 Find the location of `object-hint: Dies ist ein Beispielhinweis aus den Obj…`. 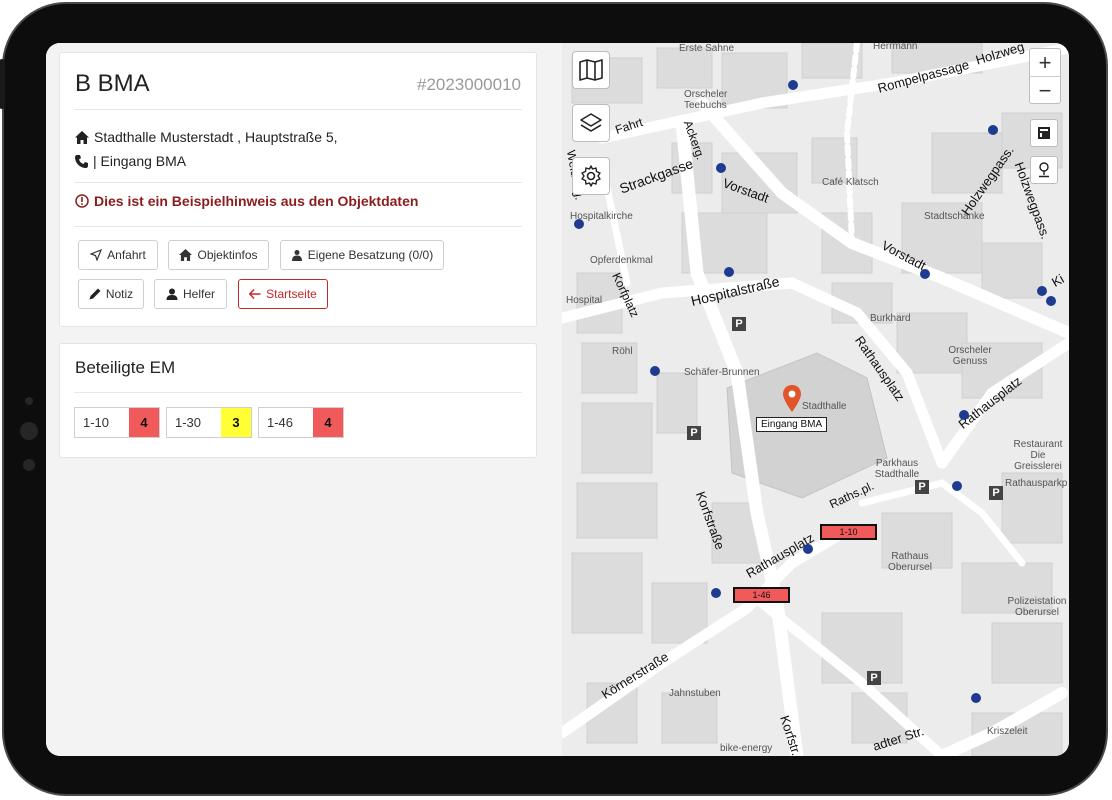

object-hint: Dies ist ein Beispielhinweis aus den Obj… is located at coordinates (246, 201).